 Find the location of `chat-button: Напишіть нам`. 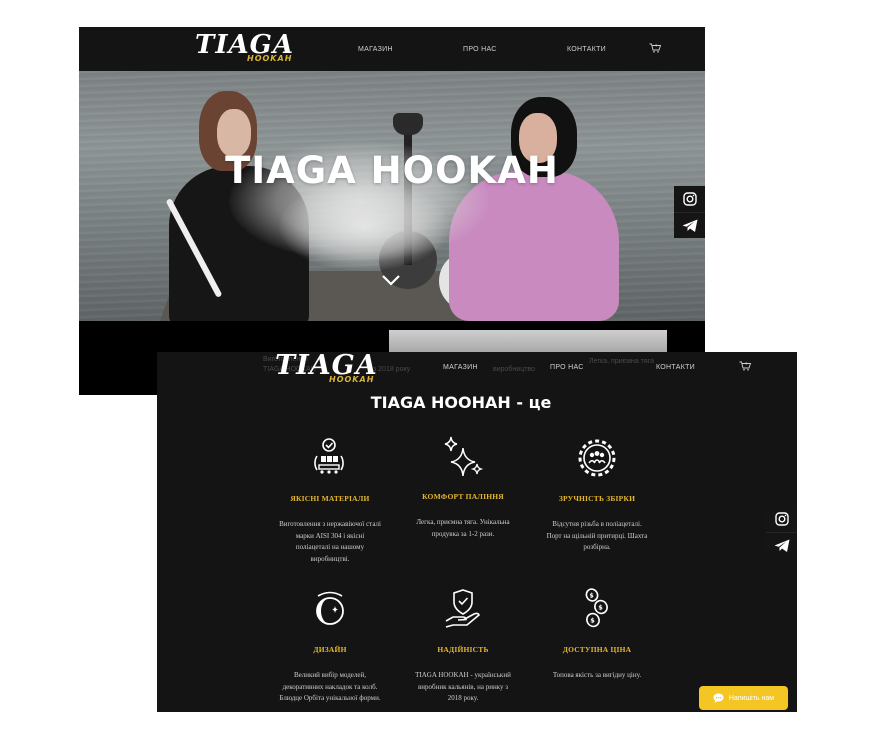

chat-button: Напишіть нам is located at coordinates (743, 698).